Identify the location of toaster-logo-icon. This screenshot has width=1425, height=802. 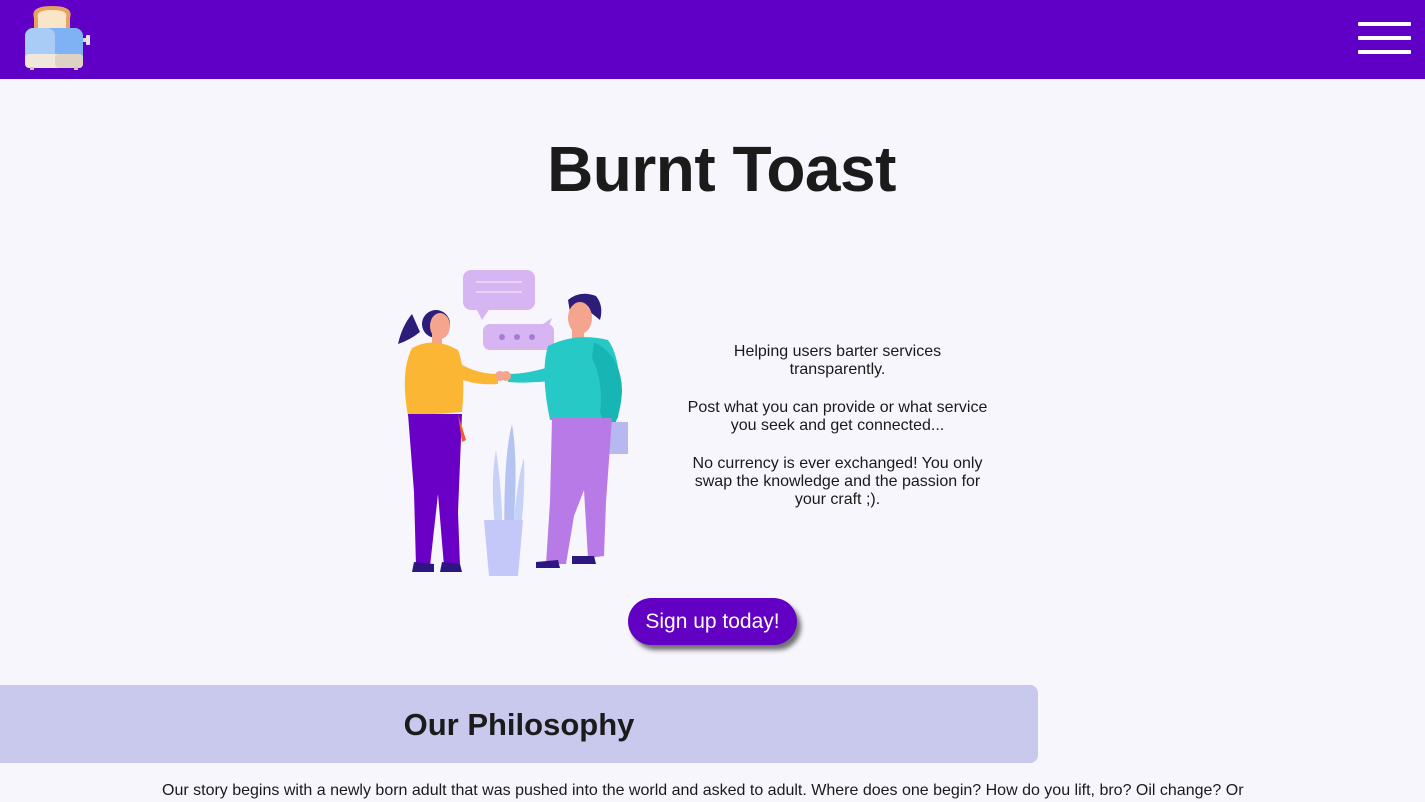
(57, 38).